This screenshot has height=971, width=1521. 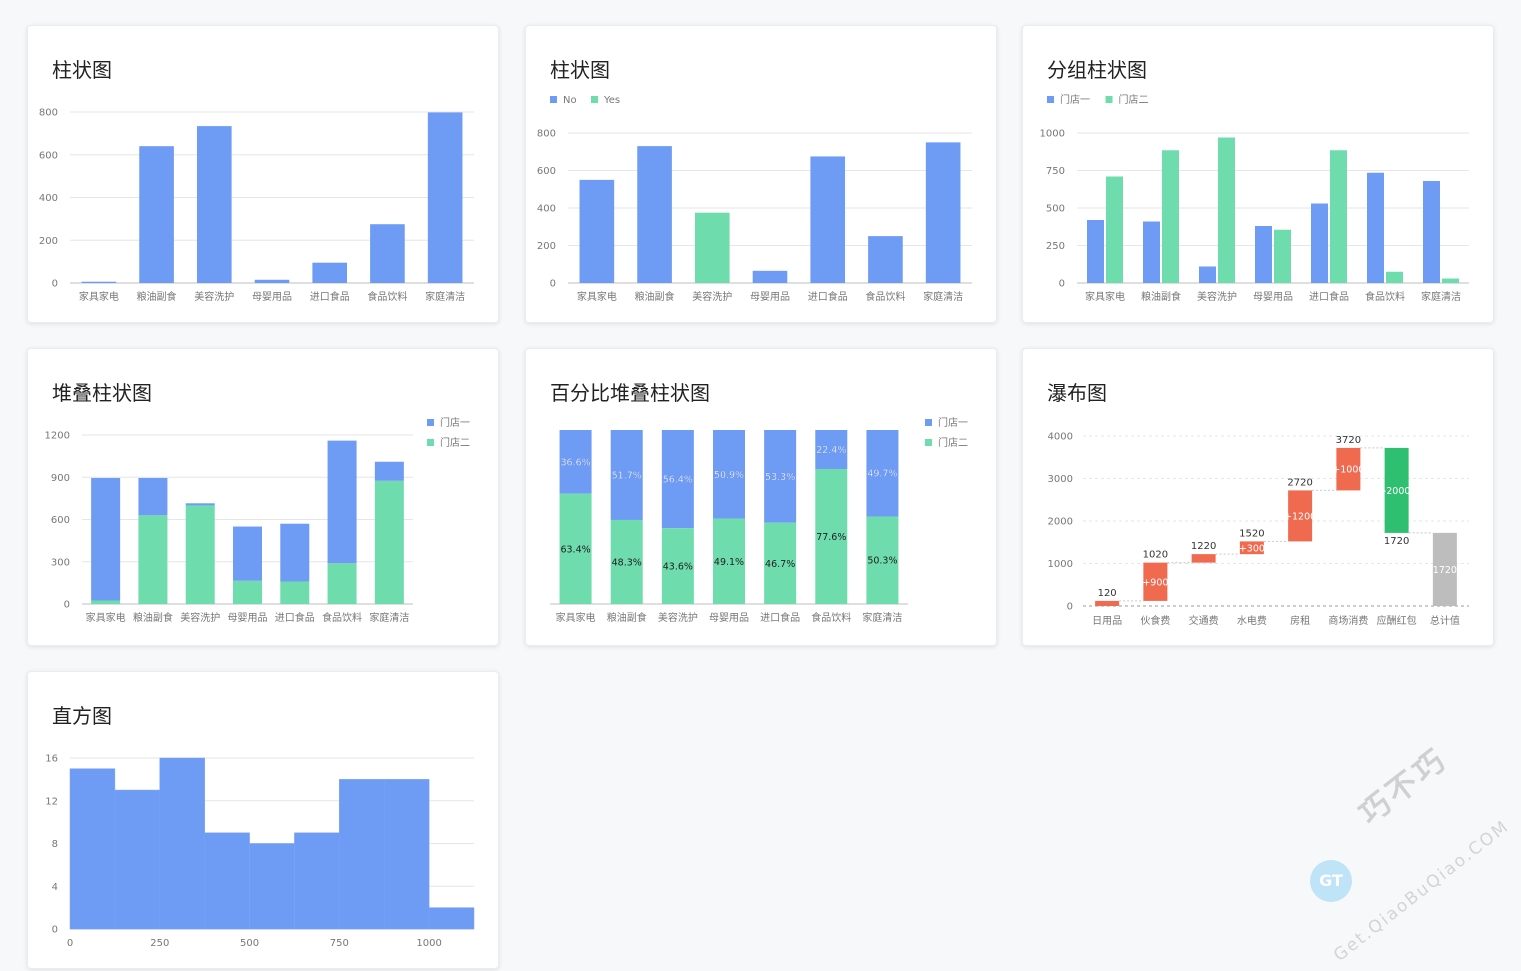 I want to click on y-tick-label: 4, so click(x=55, y=887).